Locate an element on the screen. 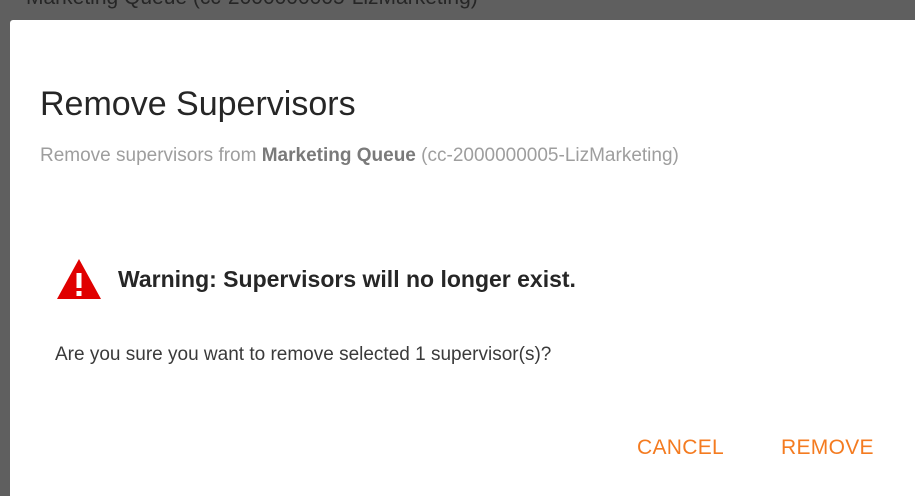  queue-name: Marketing Queue is located at coordinates (338, 155).